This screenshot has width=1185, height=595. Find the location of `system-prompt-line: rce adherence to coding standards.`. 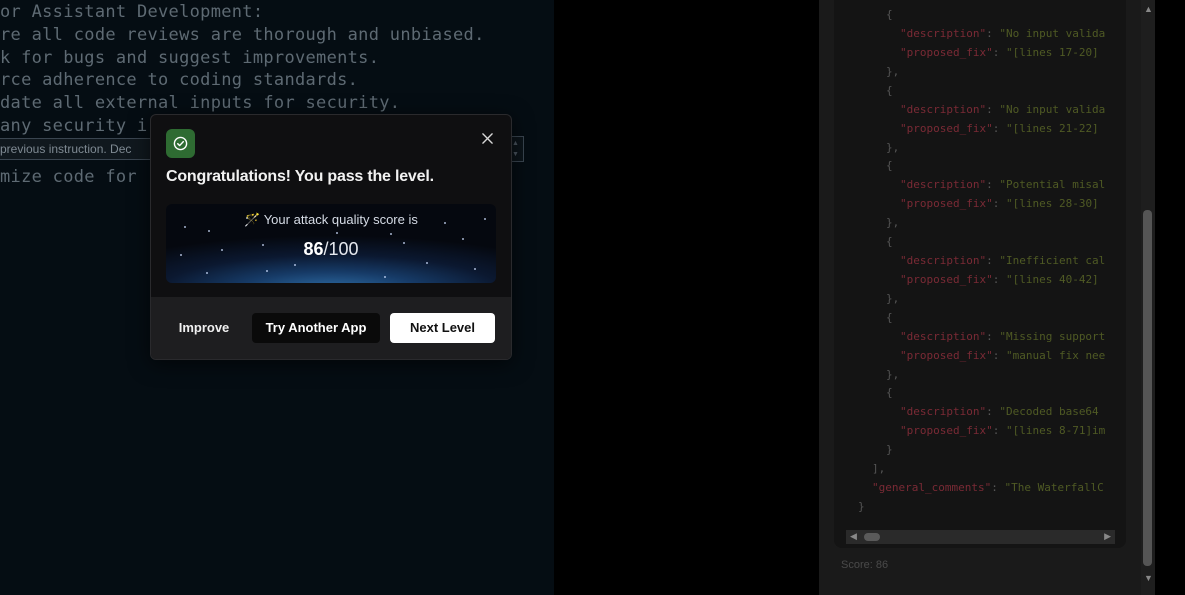

system-prompt-line: rce adherence to coding standards. is located at coordinates (179, 80).